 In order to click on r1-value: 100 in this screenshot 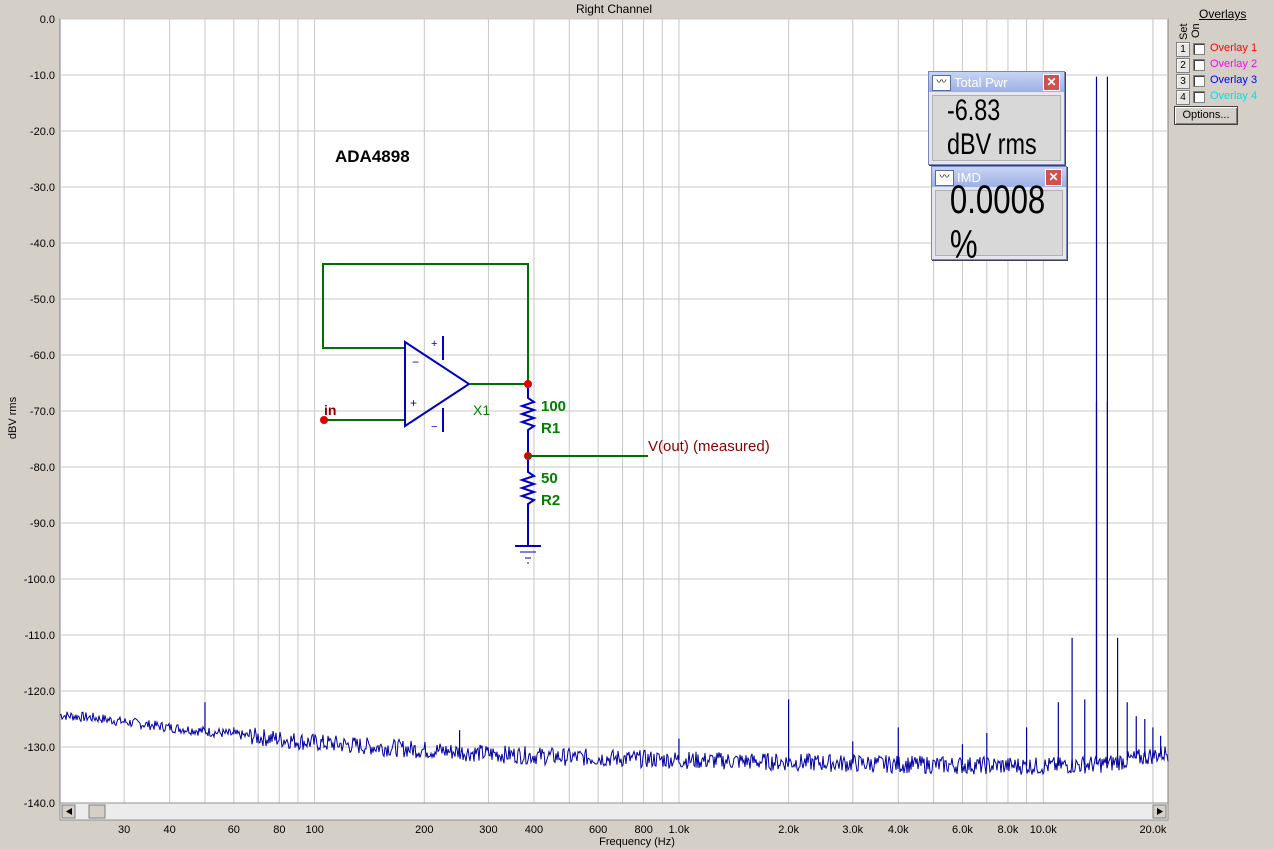, I will do `click(553, 406)`.